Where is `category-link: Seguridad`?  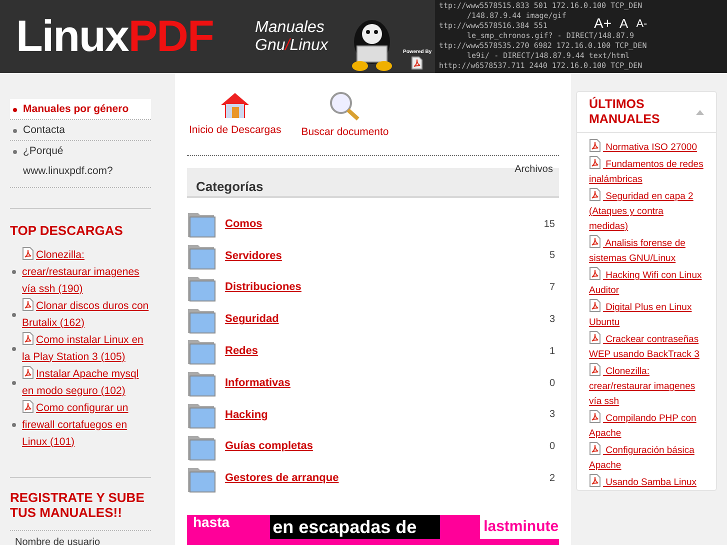
category-link: Seguridad is located at coordinates (387, 319).